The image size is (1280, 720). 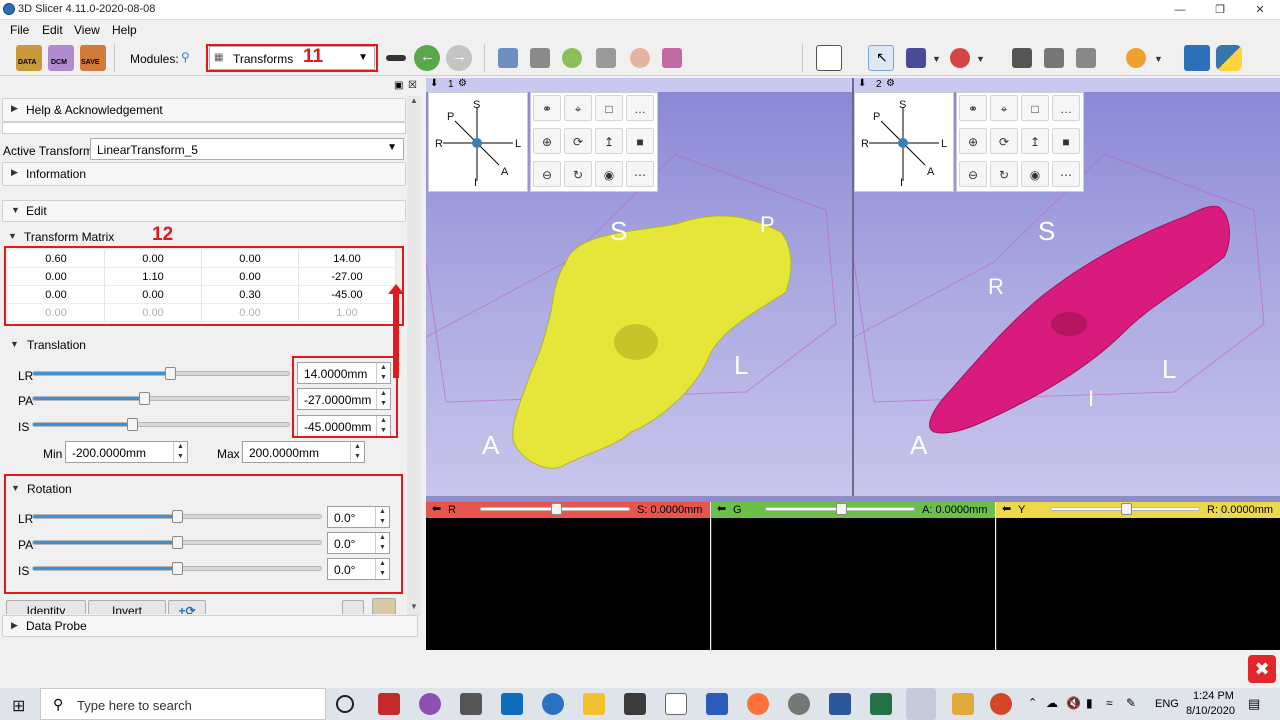 I want to click on rotation-lr-slider, so click(x=177, y=516).